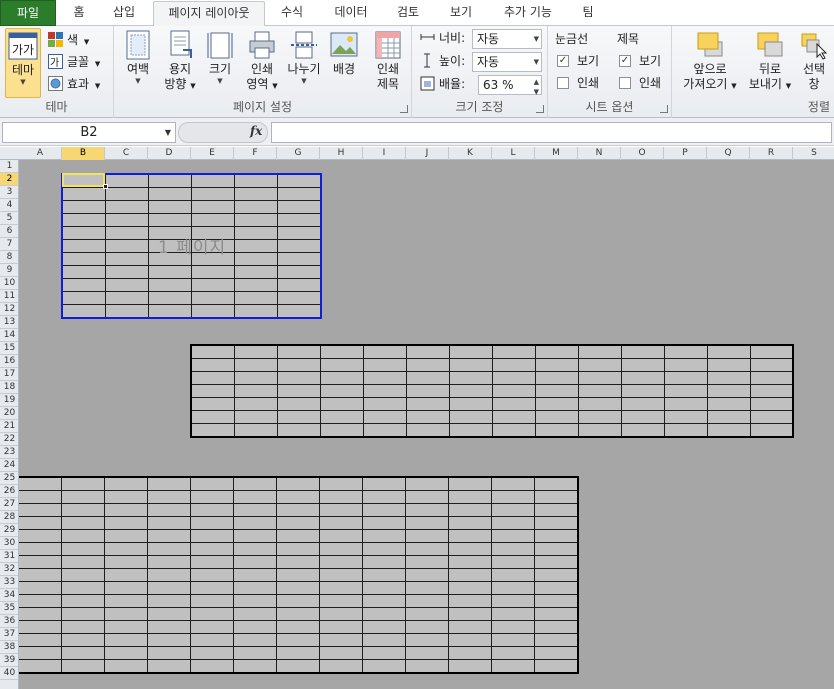  What do you see at coordinates (640, 83) in the screenshot?
I see `headings-print-checkbox: 인쇄` at bounding box center [640, 83].